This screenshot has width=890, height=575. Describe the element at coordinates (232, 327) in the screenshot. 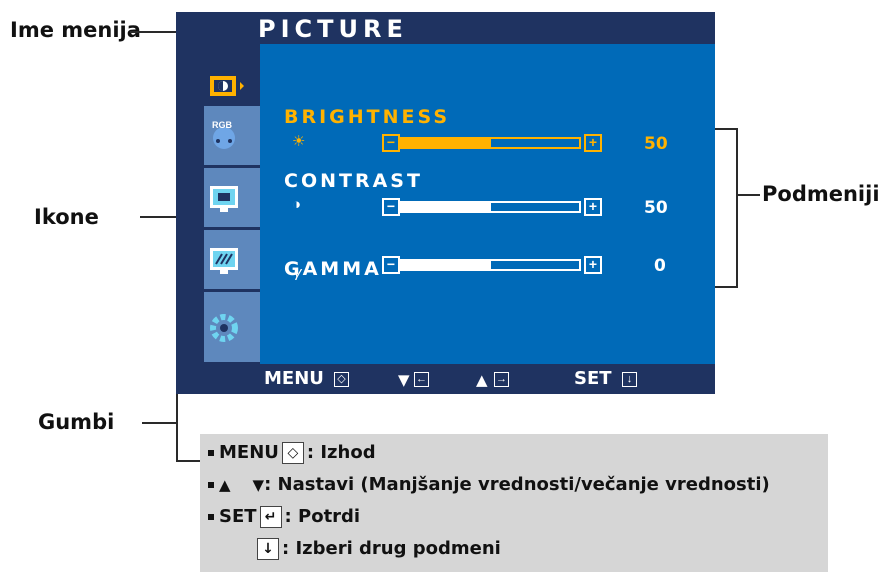

I see `settings-gear-icon` at that location.